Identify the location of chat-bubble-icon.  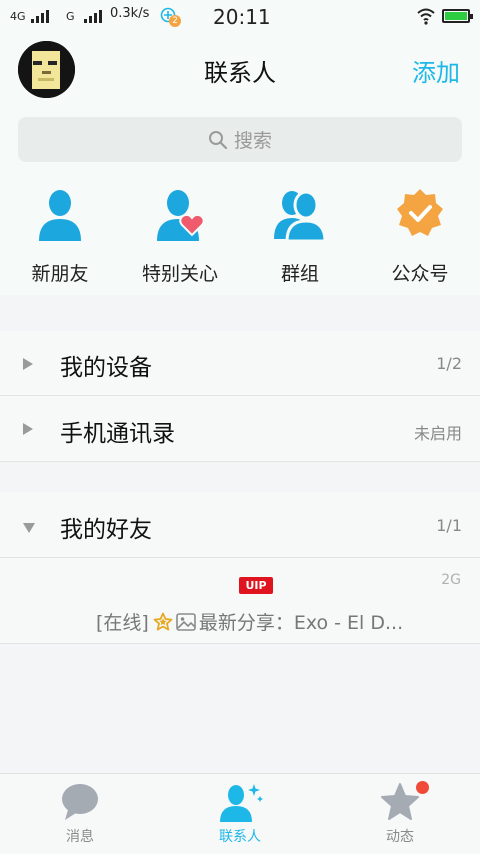
(80, 802).